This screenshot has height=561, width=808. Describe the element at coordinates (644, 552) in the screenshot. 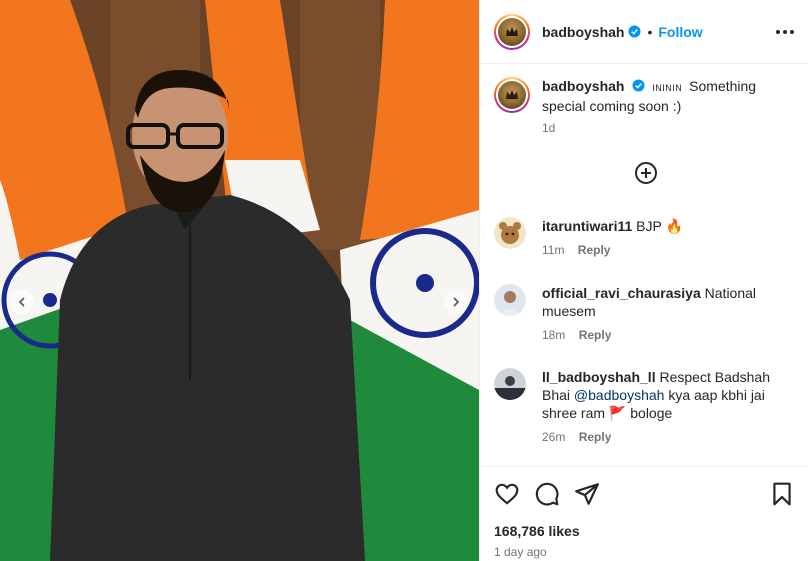

I see `post-timestamp: 1 day ago` at that location.